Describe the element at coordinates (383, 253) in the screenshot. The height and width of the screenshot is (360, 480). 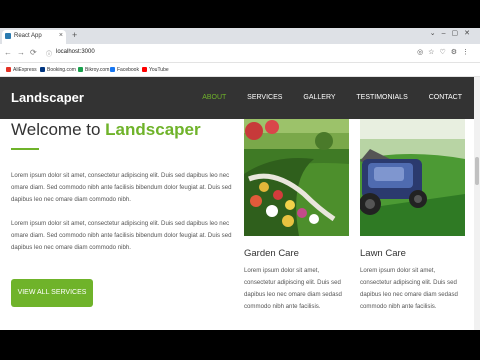
I see `card-title: Lawn Care` at that location.